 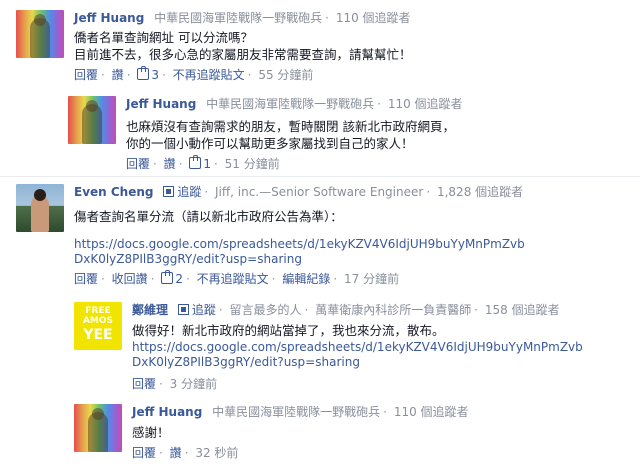 What do you see at coordinates (252, 164) in the screenshot?
I see `timestamp: 51 分鐘前` at bounding box center [252, 164].